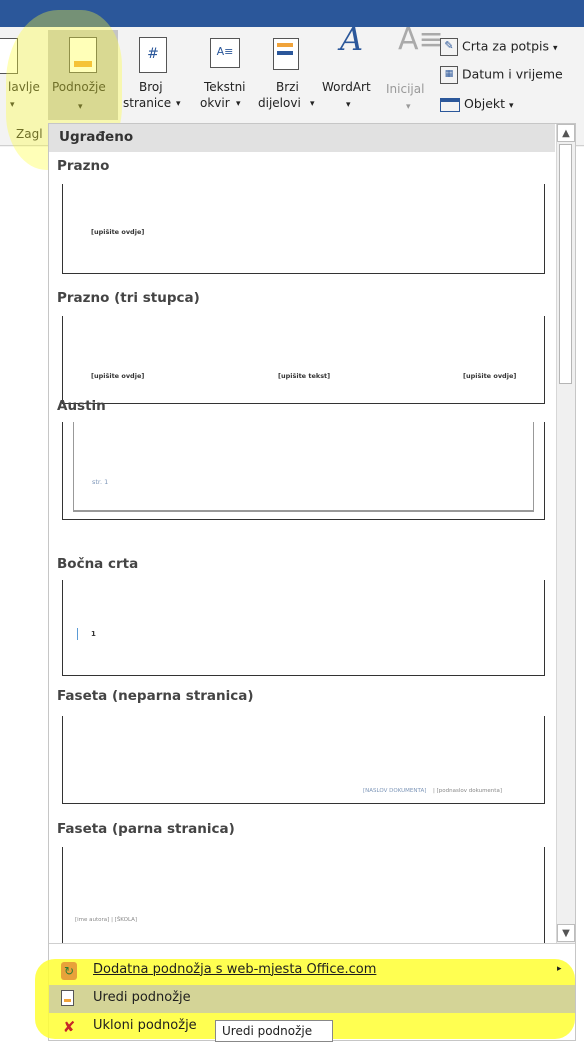 The width and height of the screenshot is (584, 1050). Describe the element at coordinates (226, 75) in the screenshot. I see `textbox-button: A≡ Tekstni okvir ▾` at that location.